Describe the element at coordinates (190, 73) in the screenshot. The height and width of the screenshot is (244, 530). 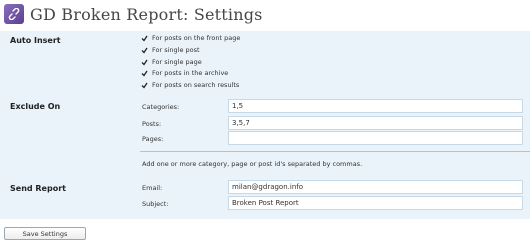
I see `checkbox-label: For posts in the archive` at that location.